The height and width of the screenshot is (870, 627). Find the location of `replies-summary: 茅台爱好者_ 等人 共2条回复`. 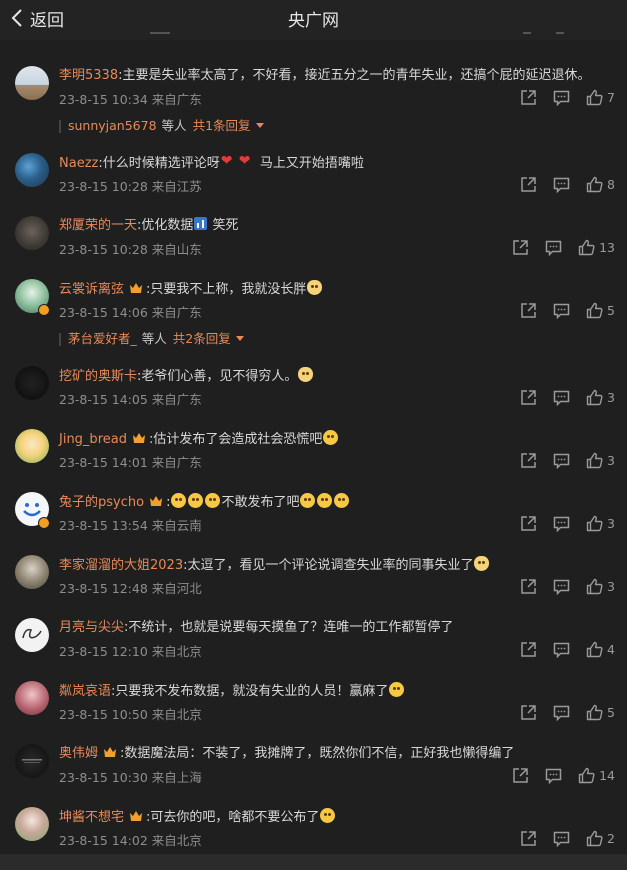

replies-summary: 茅台爱好者_ 等人 共2条回复 is located at coordinates (259, 339).